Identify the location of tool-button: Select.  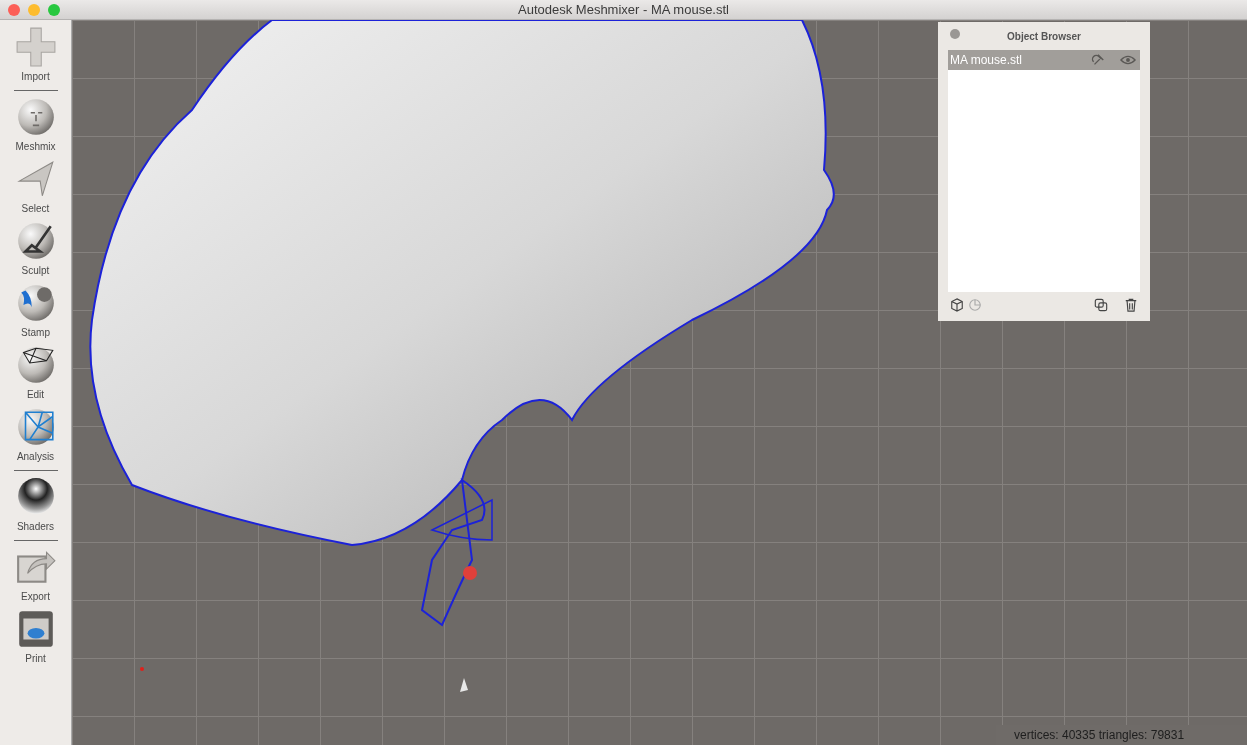
(35, 186).